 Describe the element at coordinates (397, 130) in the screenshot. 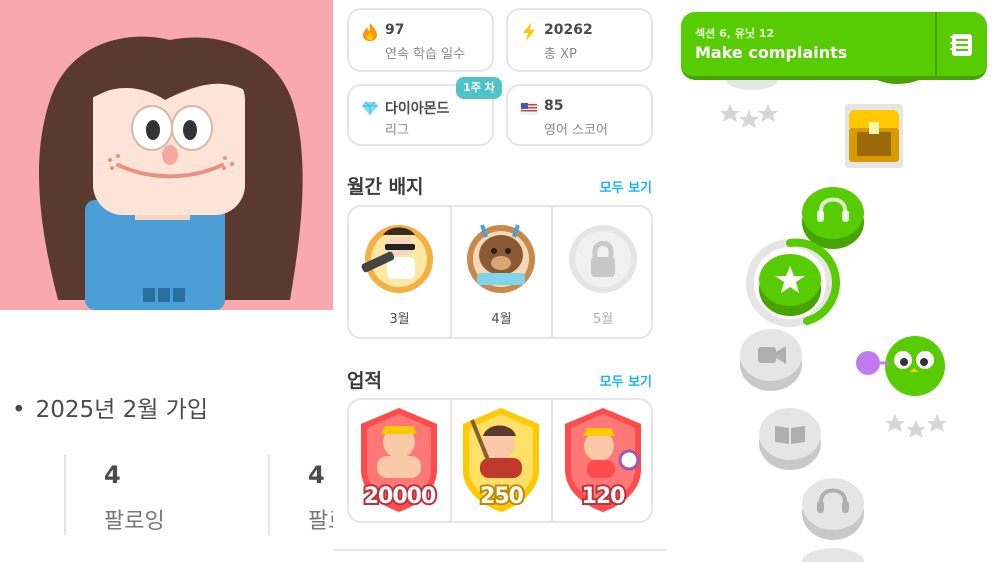

I see `league-label: 리그` at that location.